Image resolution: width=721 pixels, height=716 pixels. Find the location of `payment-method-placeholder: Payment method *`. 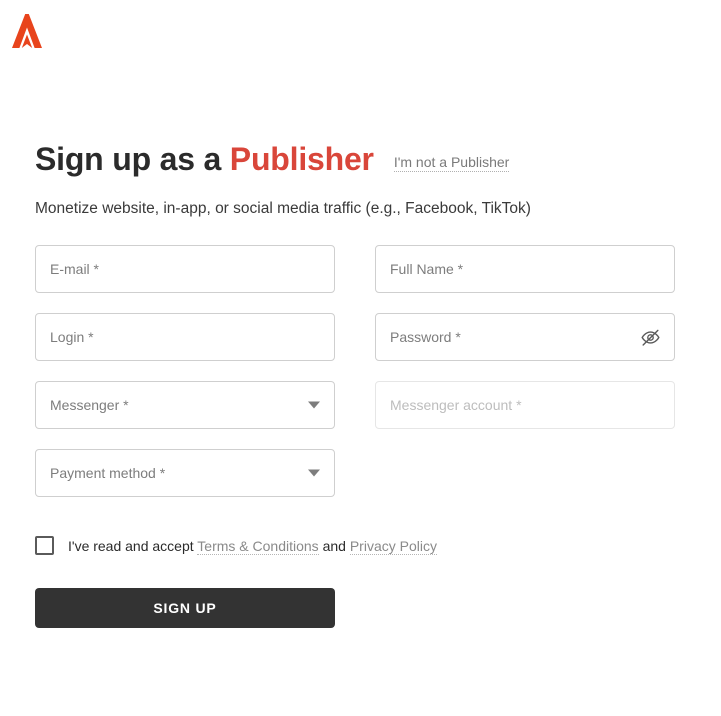

payment-method-placeholder: Payment method * is located at coordinates (108, 473).